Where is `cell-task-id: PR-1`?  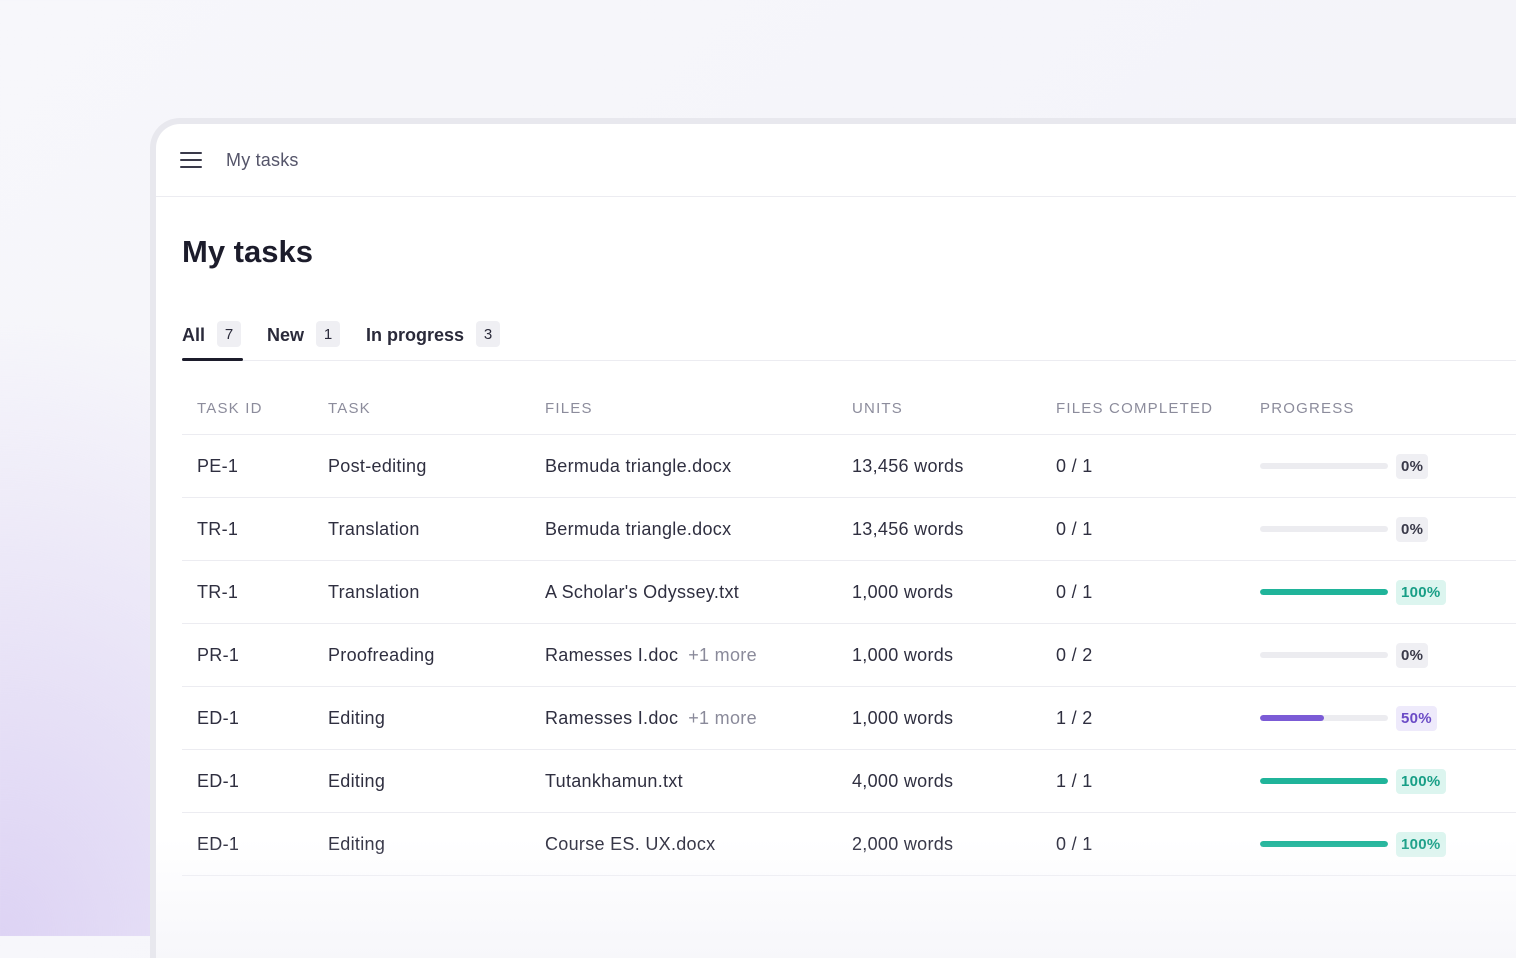
cell-task-id: PR-1 is located at coordinates (218, 654).